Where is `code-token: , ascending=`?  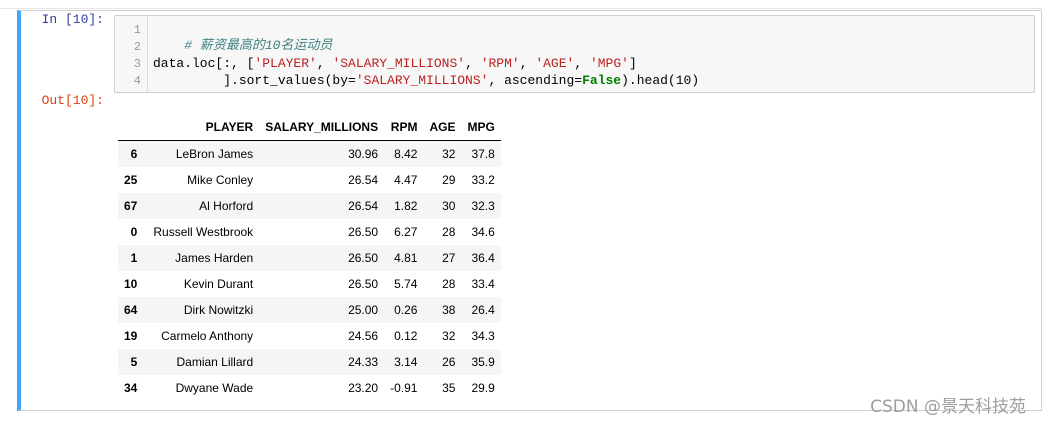 code-token: , ascending= is located at coordinates (535, 80).